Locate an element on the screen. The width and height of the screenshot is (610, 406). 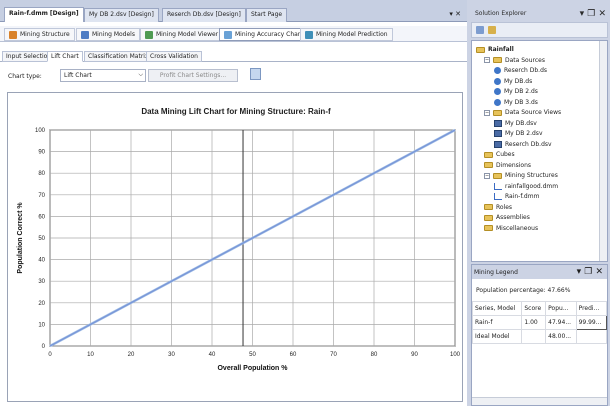
doc-window-controls: ▾ ✕ is located at coordinates (455, 14).